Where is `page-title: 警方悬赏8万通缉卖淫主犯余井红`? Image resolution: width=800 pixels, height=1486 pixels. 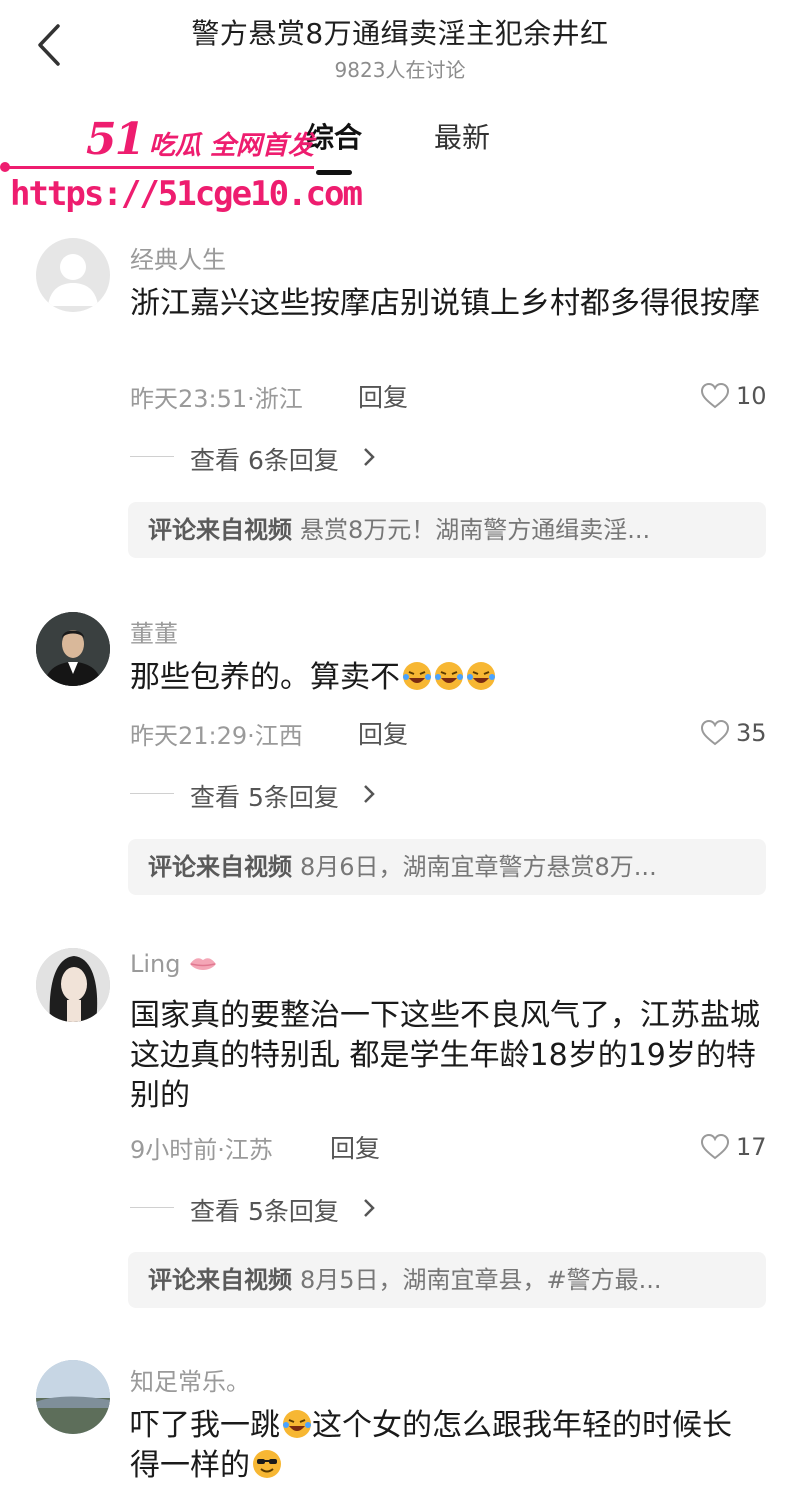
page-title: 警方悬赏8万通缉卖淫主犯余井红 is located at coordinates (400, 33).